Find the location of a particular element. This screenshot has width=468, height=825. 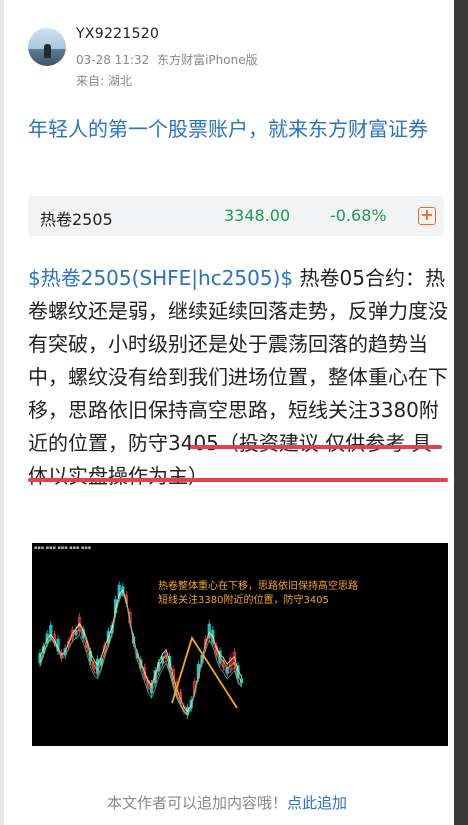

plus-square-icon: + is located at coordinates (427, 216).